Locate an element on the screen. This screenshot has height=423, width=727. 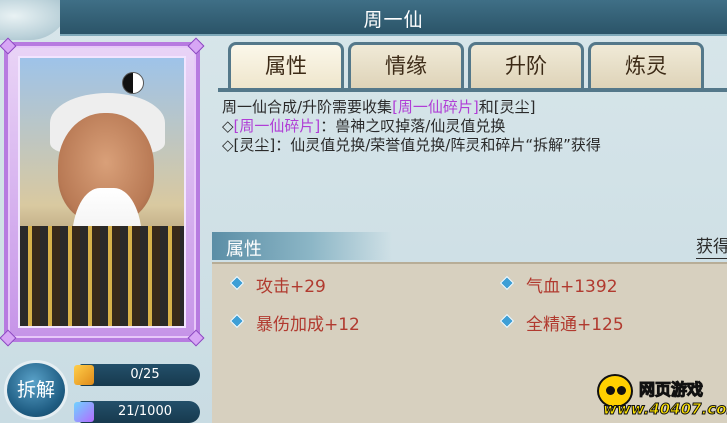
title-bar: 周一仙 is located at coordinates (393, 18).